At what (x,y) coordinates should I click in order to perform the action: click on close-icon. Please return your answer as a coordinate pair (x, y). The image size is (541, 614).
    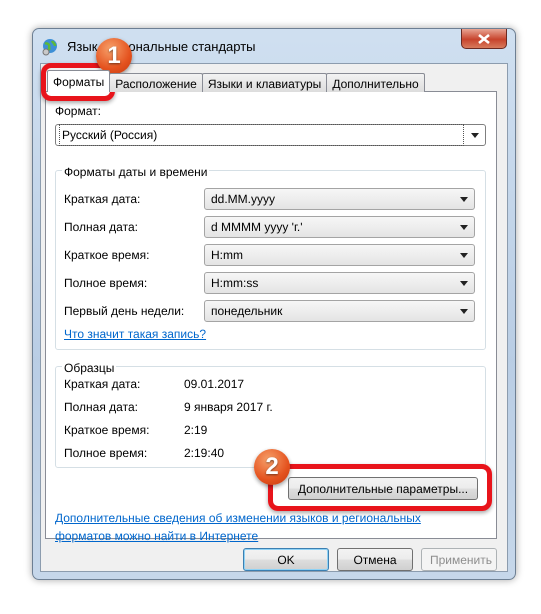
    Looking at the image, I should click on (484, 39).